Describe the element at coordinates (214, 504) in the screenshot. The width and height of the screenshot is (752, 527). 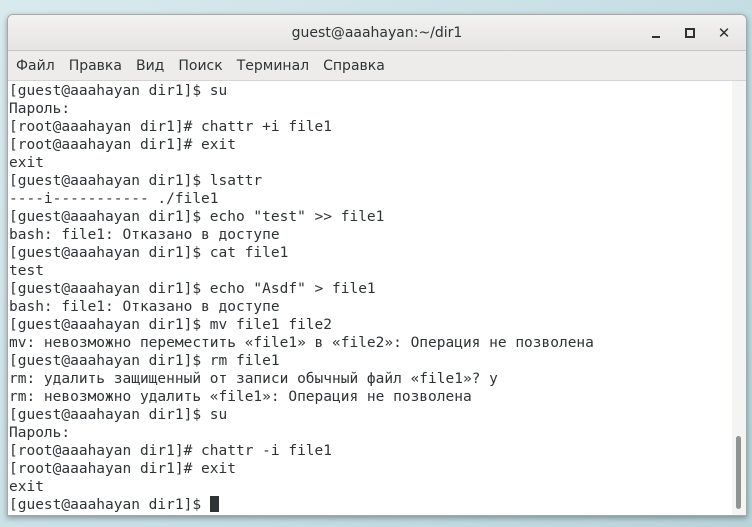
I see `text-cursor` at that location.